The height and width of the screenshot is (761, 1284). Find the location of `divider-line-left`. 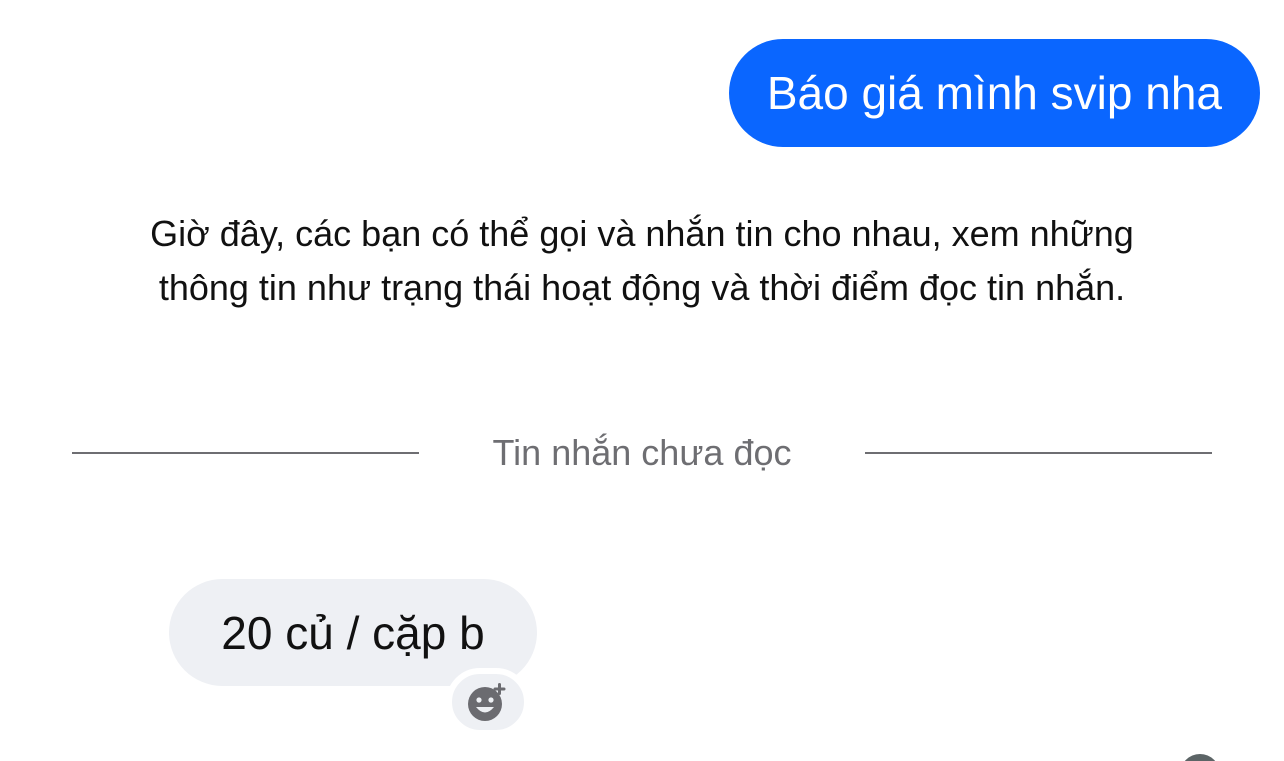

divider-line-left is located at coordinates (245, 453).